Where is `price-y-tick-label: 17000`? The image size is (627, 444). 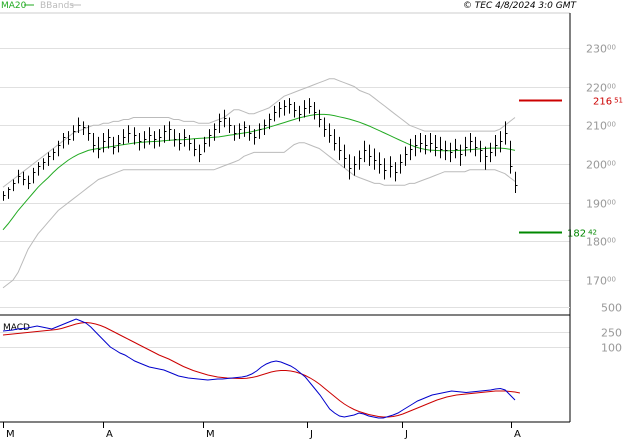 price-y-tick-label: 17000 is located at coordinates (601, 281).